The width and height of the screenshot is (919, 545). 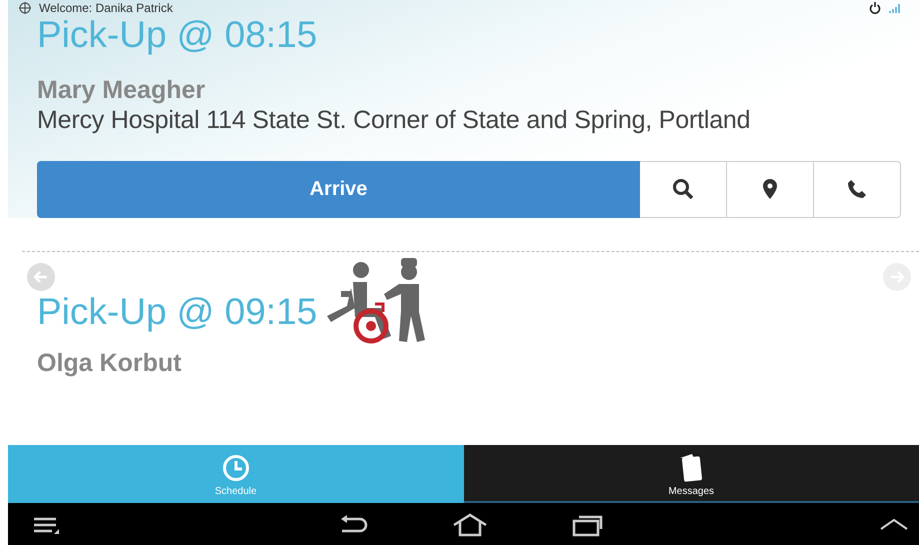 I want to click on search-icon, so click(x=683, y=189).